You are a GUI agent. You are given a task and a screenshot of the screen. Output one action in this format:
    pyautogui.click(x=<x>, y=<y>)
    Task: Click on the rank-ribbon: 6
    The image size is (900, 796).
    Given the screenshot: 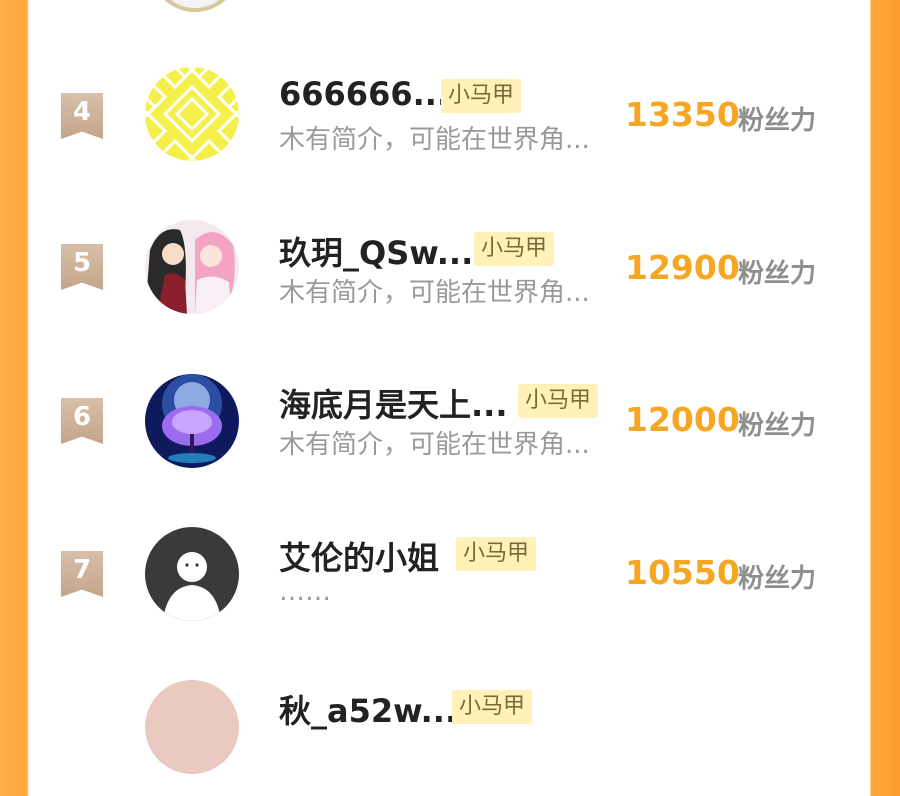 What is the action you would take?
    pyautogui.click(x=82, y=421)
    